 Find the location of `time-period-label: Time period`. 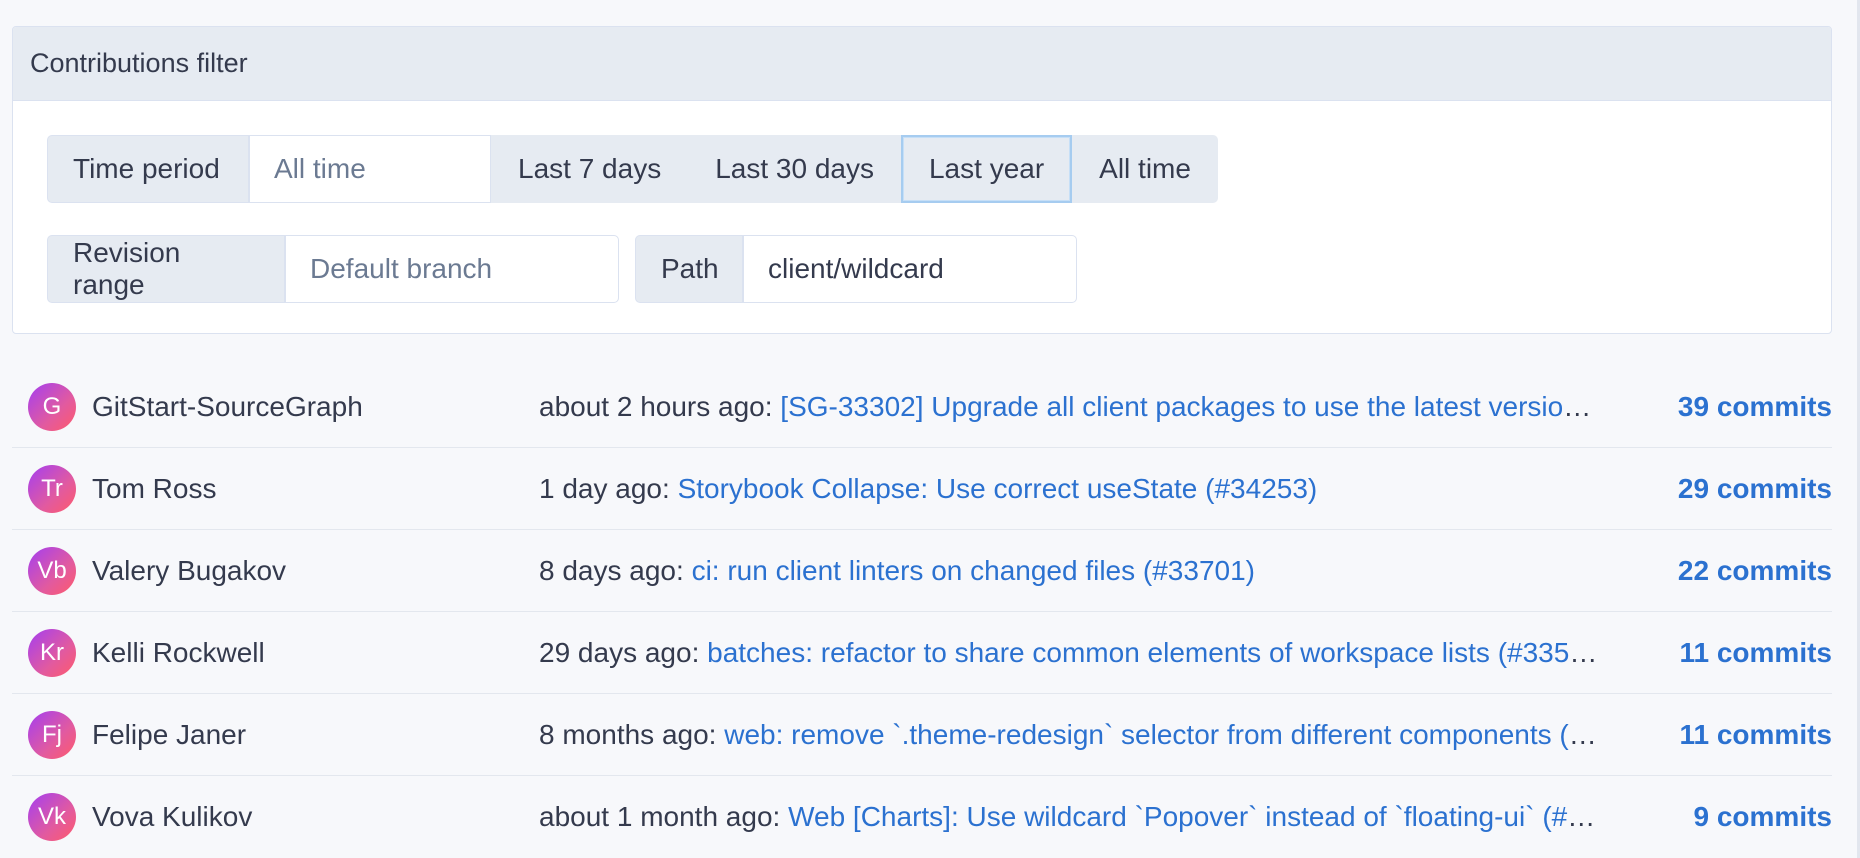

time-period-label: Time period is located at coordinates (148, 169).